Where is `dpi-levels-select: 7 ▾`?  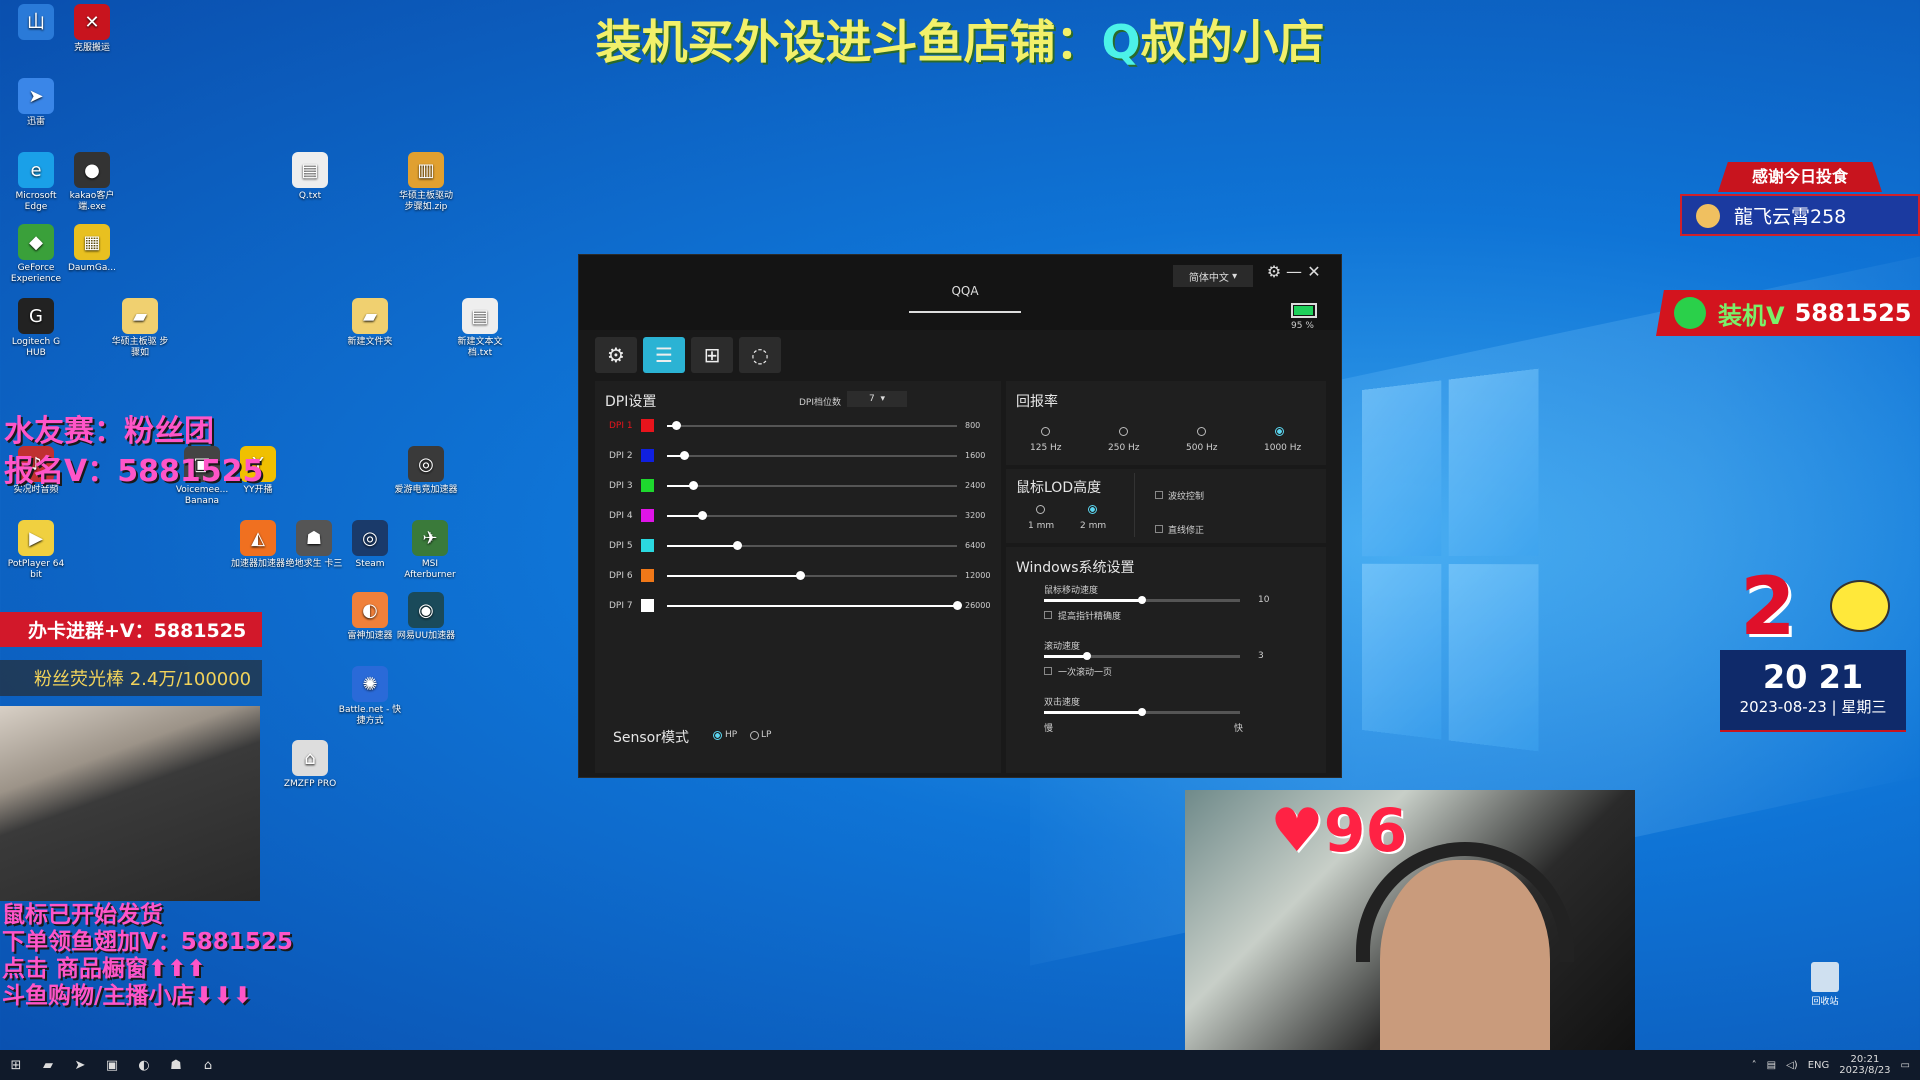 dpi-levels-select: 7 ▾ is located at coordinates (877, 399).